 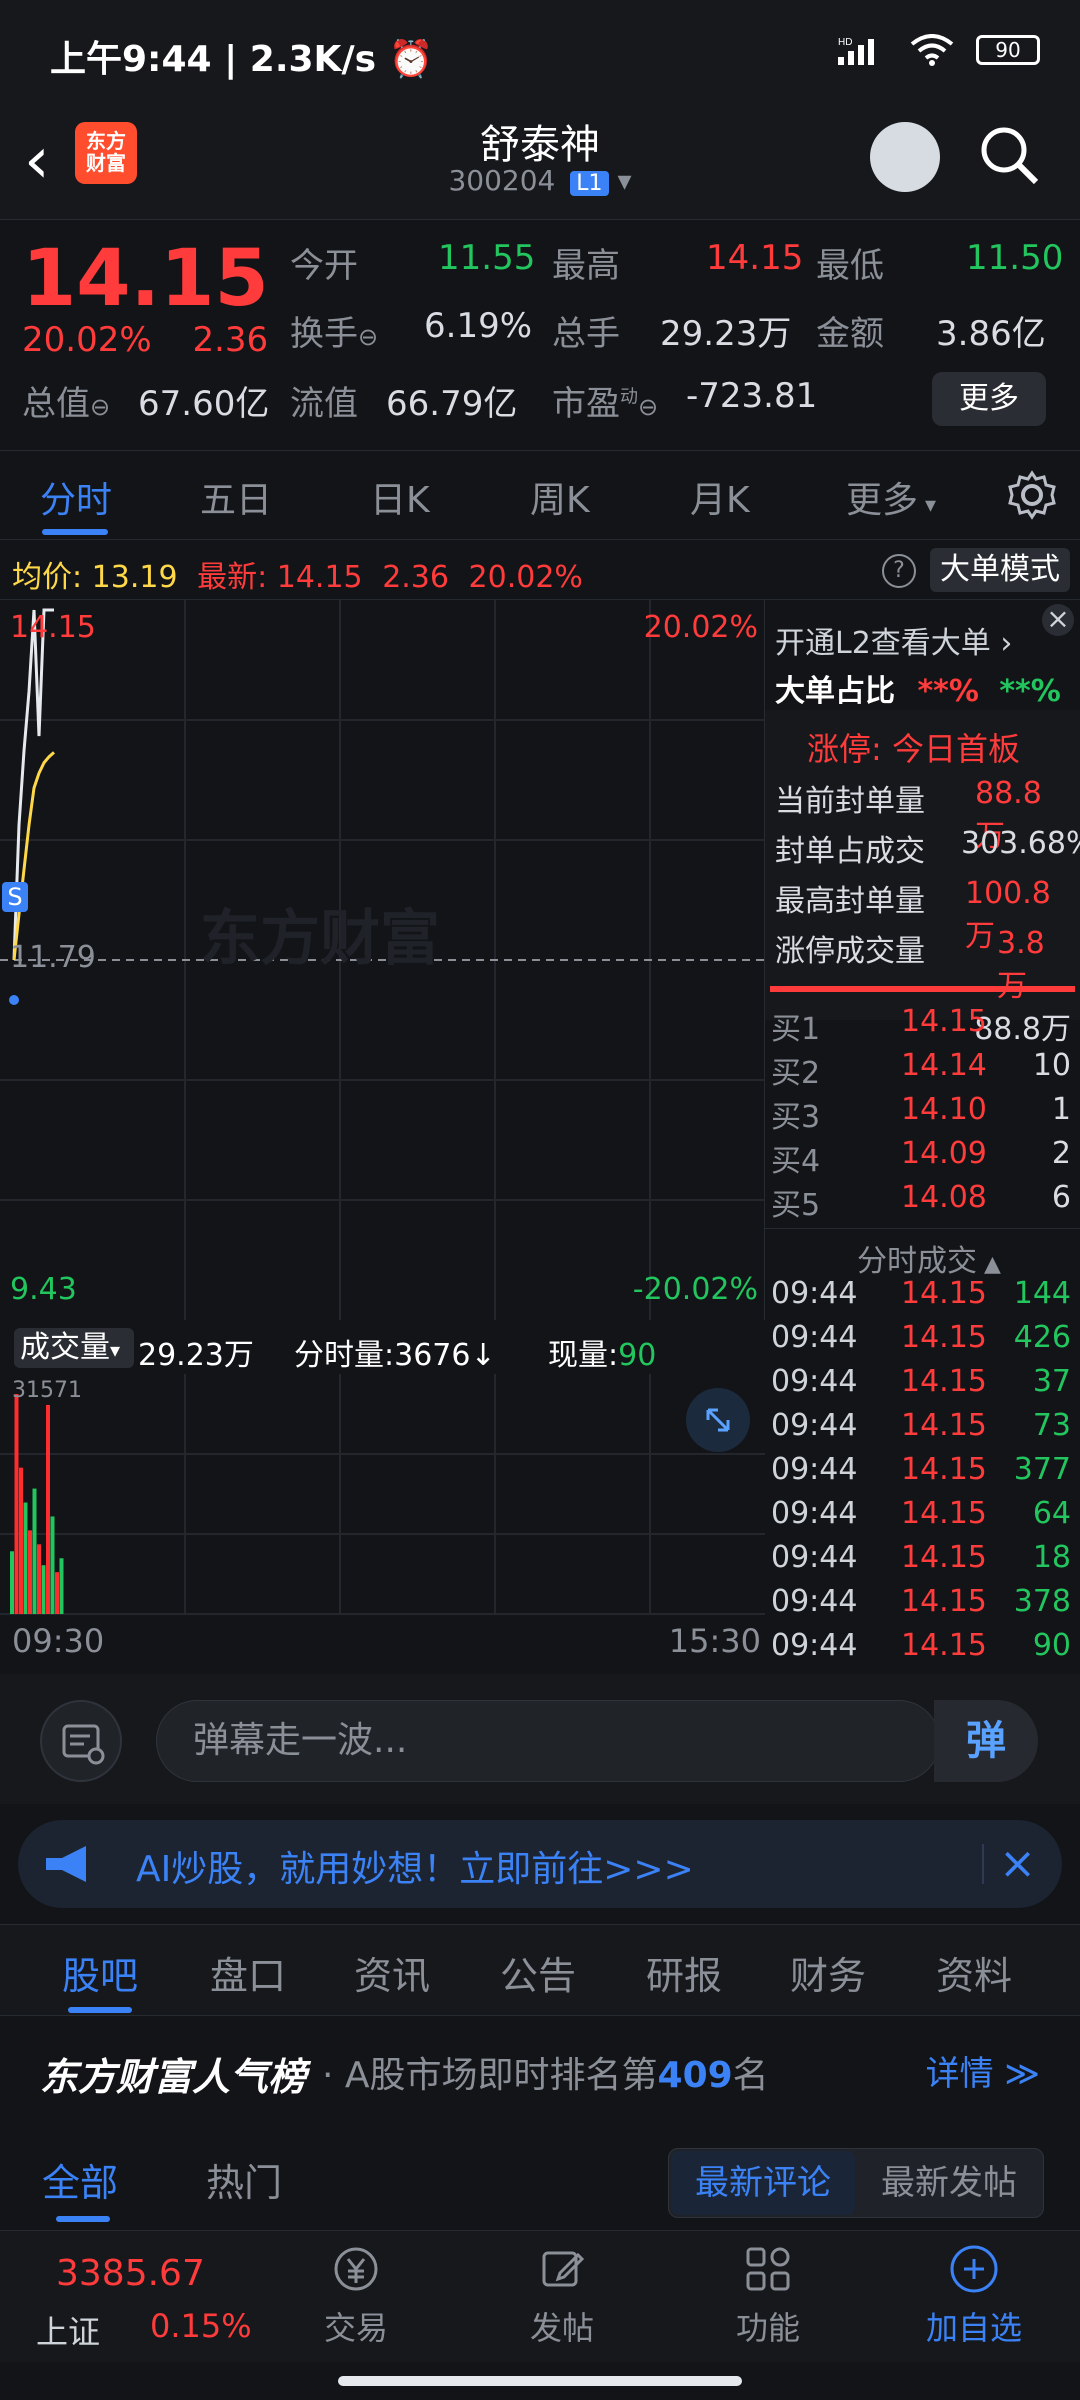 I want to click on tab-more: 更多 ▾, so click(x=891, y=497).